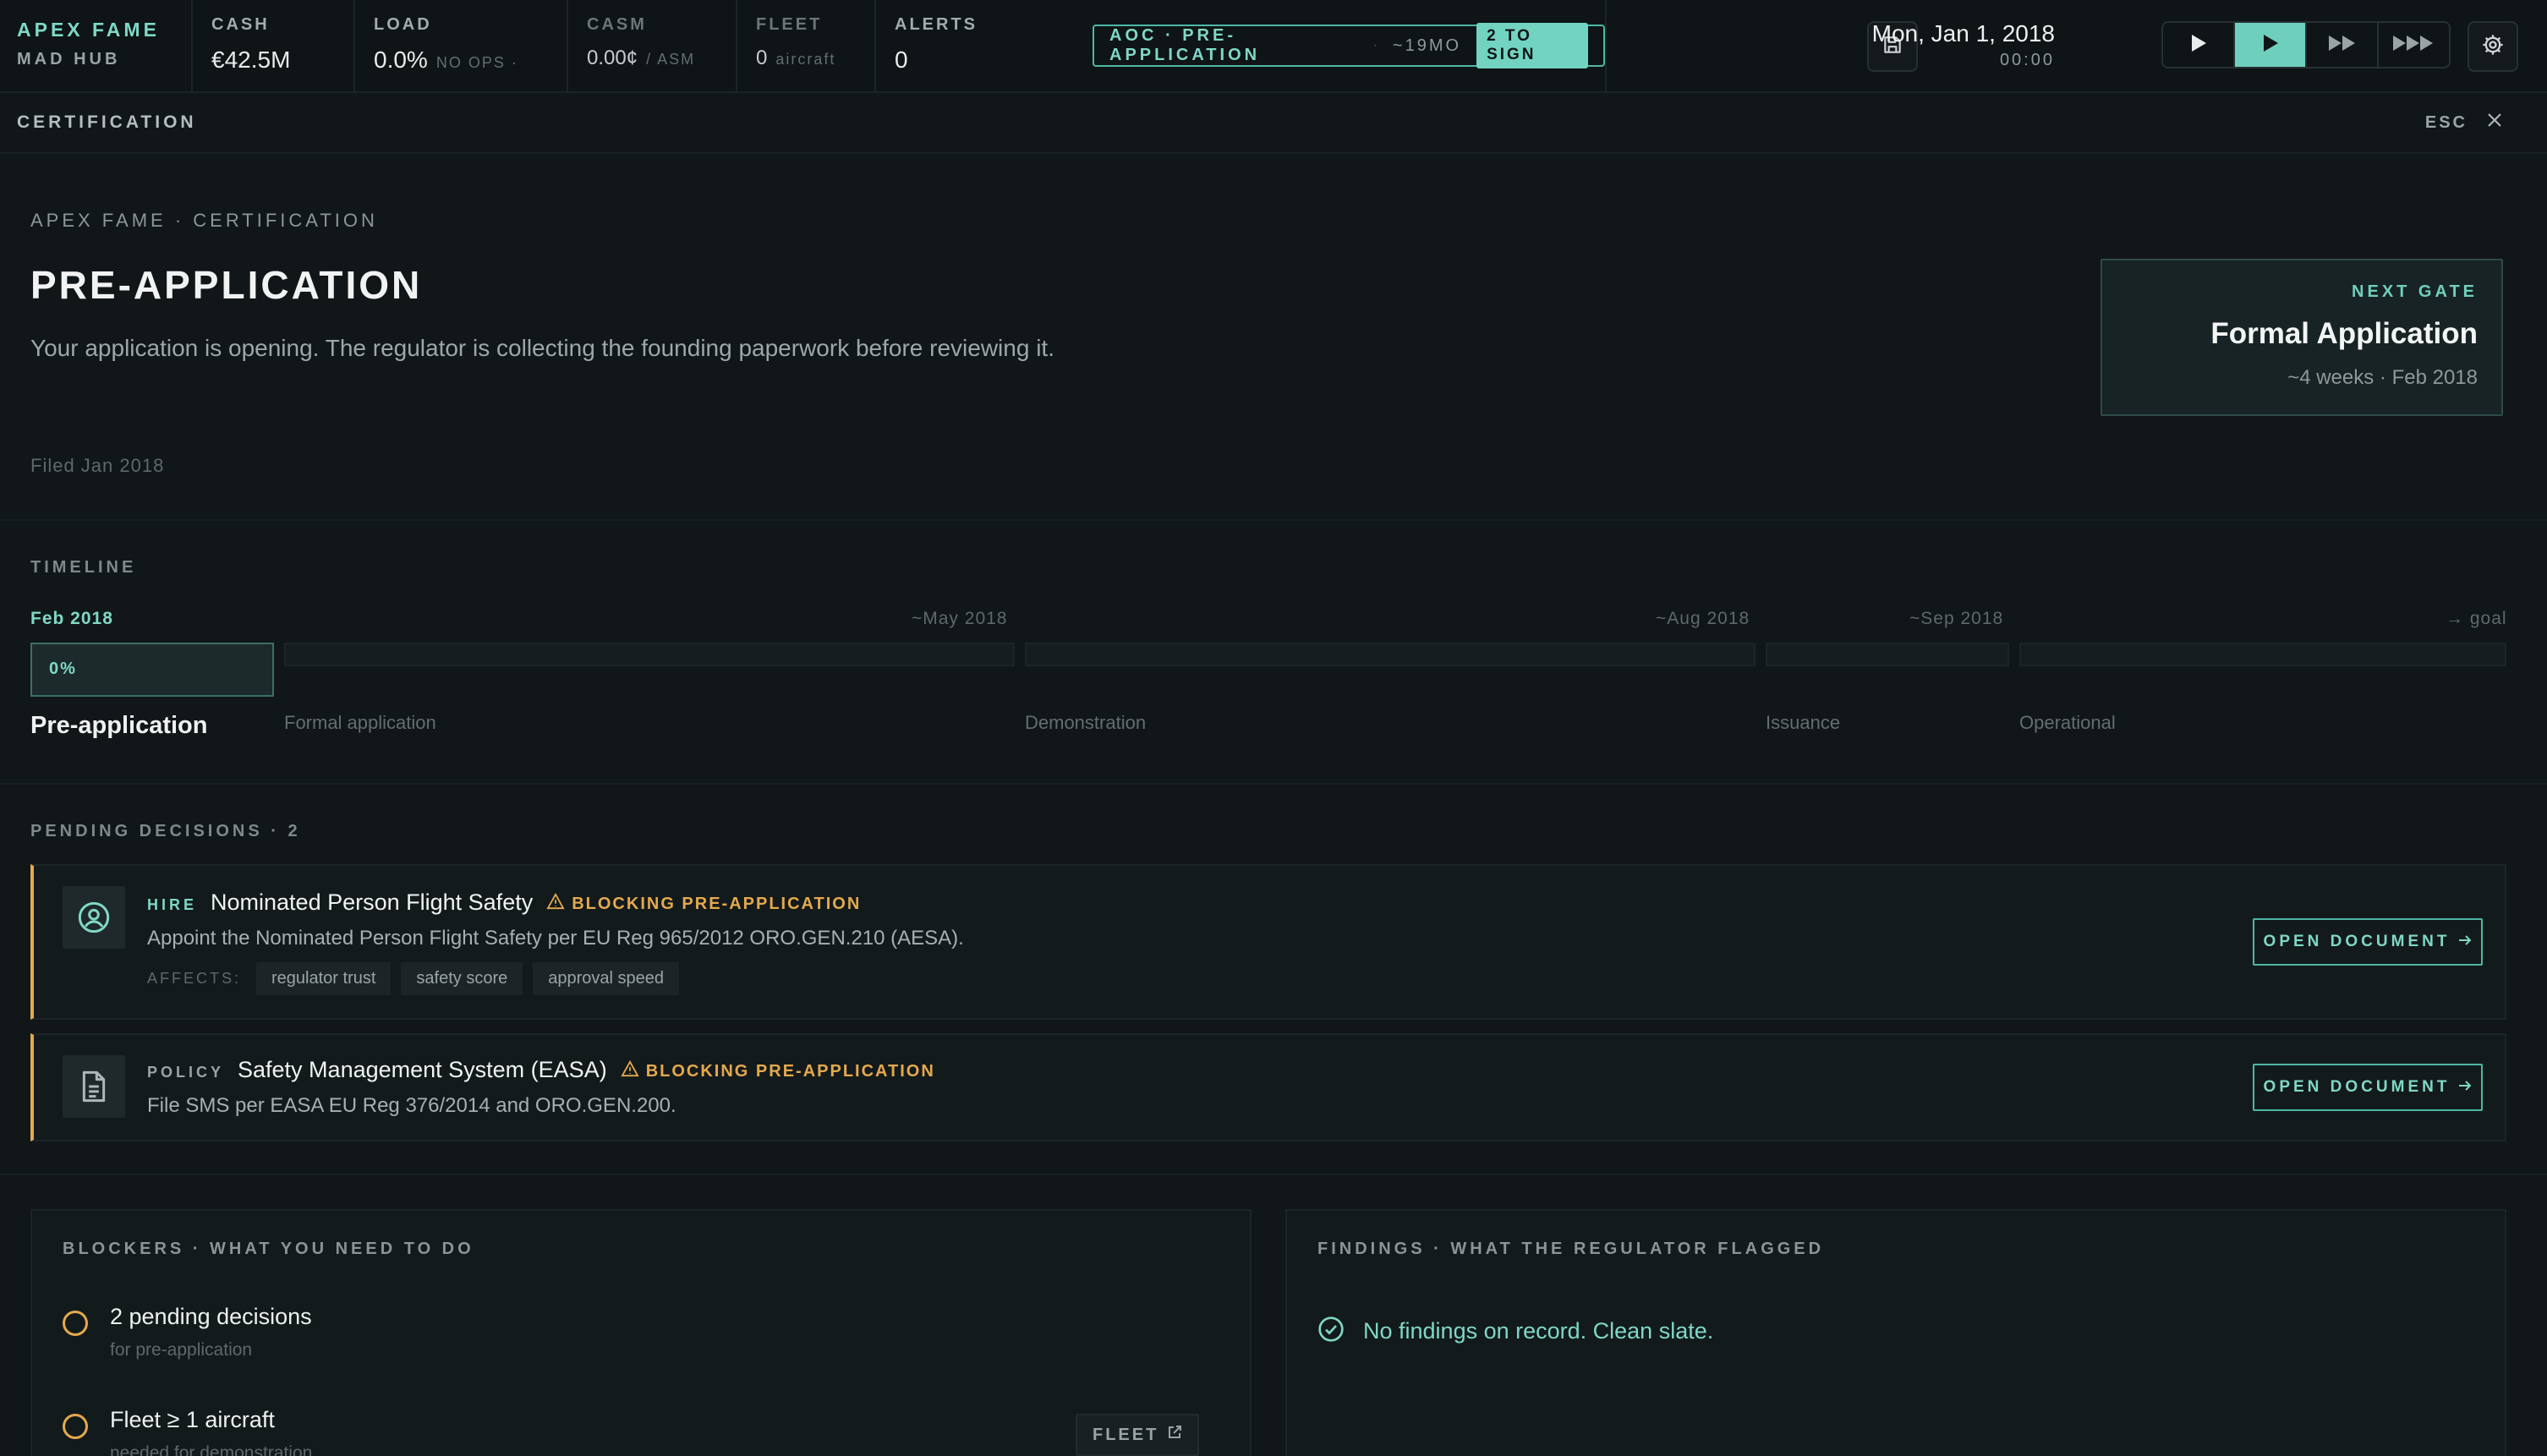 Image resolution: width=2547 pixels, height=1456 pixels. What do you see at coordinates (805, 59) in the screenshot?
I see `fleet-sub: aircraft` at bounding box center [805, 59].